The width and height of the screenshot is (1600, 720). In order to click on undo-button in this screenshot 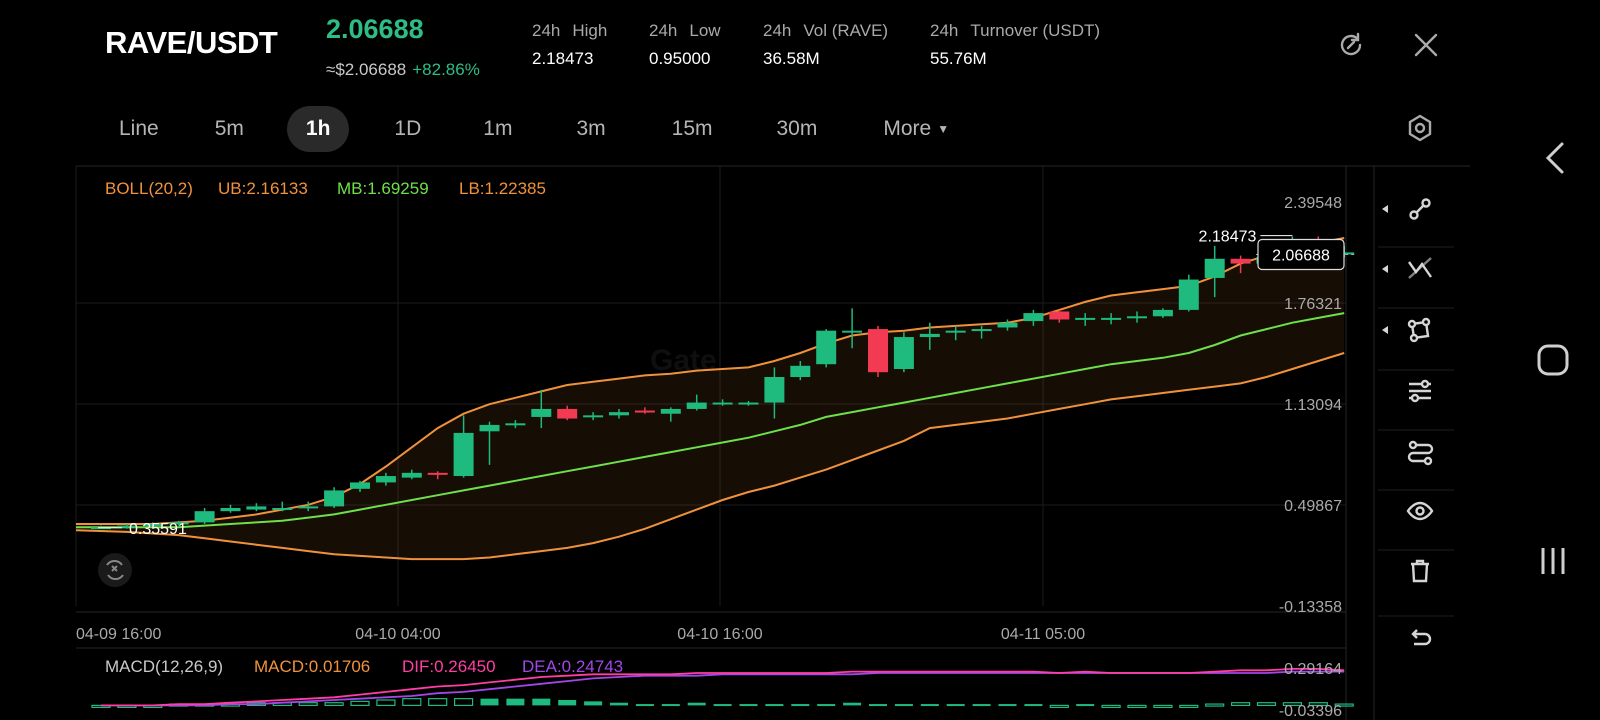, I will do `click(1420, 639)`.